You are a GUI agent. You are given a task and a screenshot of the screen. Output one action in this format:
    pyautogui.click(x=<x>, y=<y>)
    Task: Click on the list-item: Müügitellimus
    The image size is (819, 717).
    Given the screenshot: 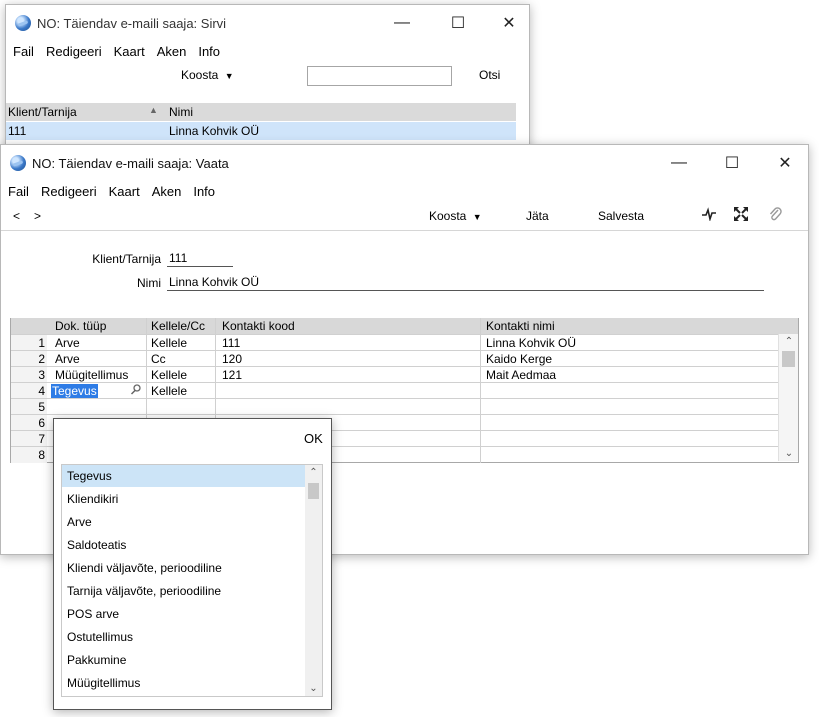 What is the action you would take?
    pyautogui.click(x=184, y=683)
    